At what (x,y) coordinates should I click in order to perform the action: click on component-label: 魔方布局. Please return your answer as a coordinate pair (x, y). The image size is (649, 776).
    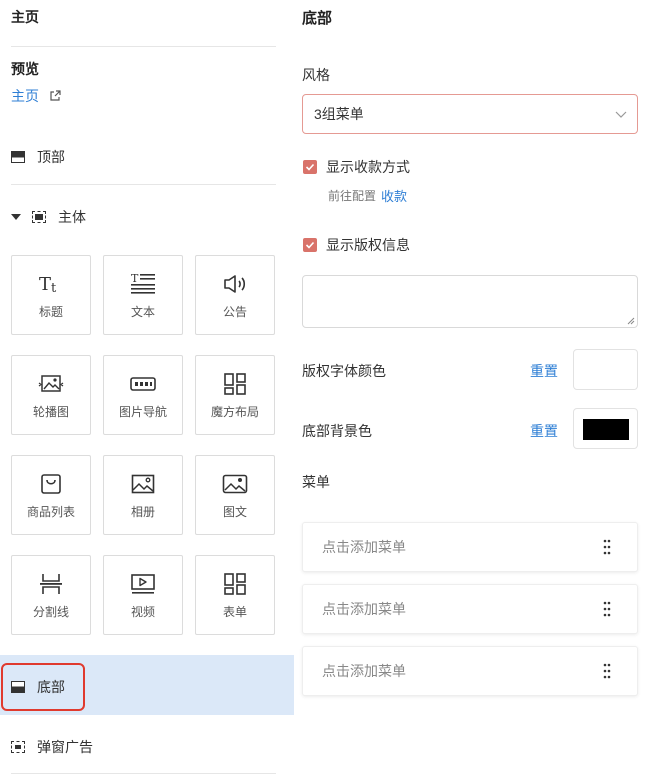
    Looking at the image, I should click on (234, 411).